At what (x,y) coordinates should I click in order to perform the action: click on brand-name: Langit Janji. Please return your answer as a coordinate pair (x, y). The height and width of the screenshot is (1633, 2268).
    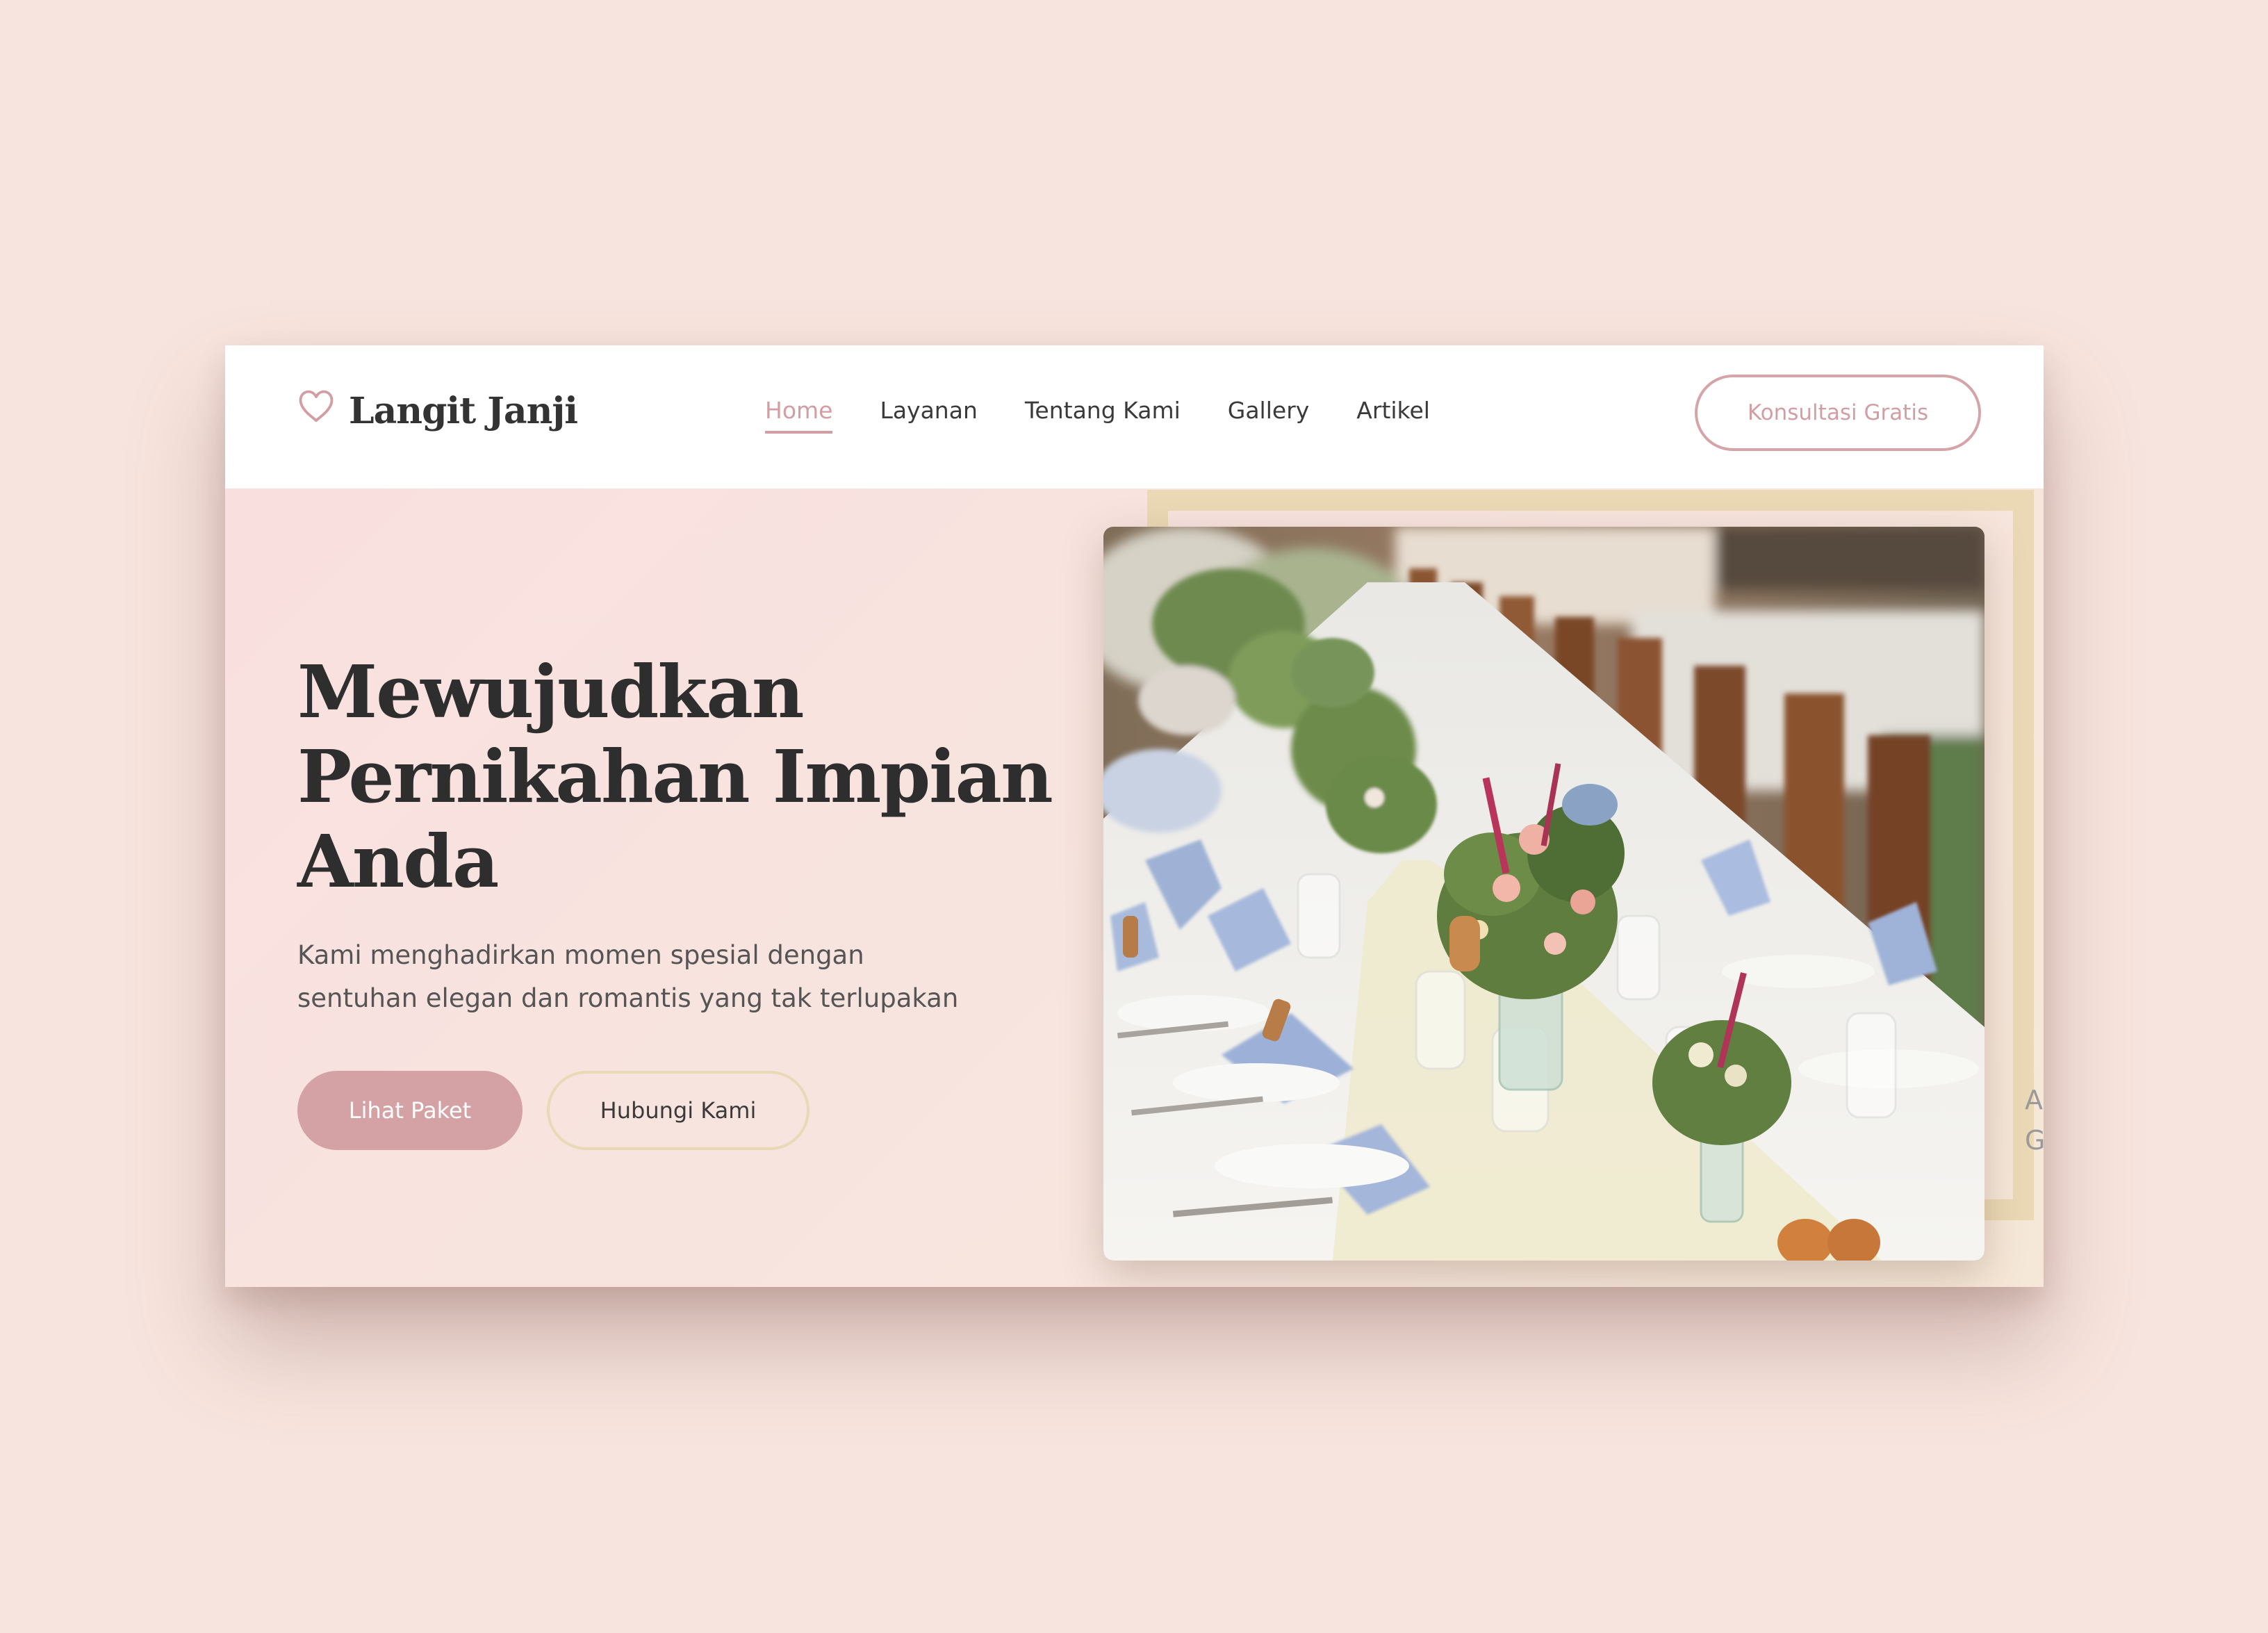
    Looking at the image, I should click on (463, 411).